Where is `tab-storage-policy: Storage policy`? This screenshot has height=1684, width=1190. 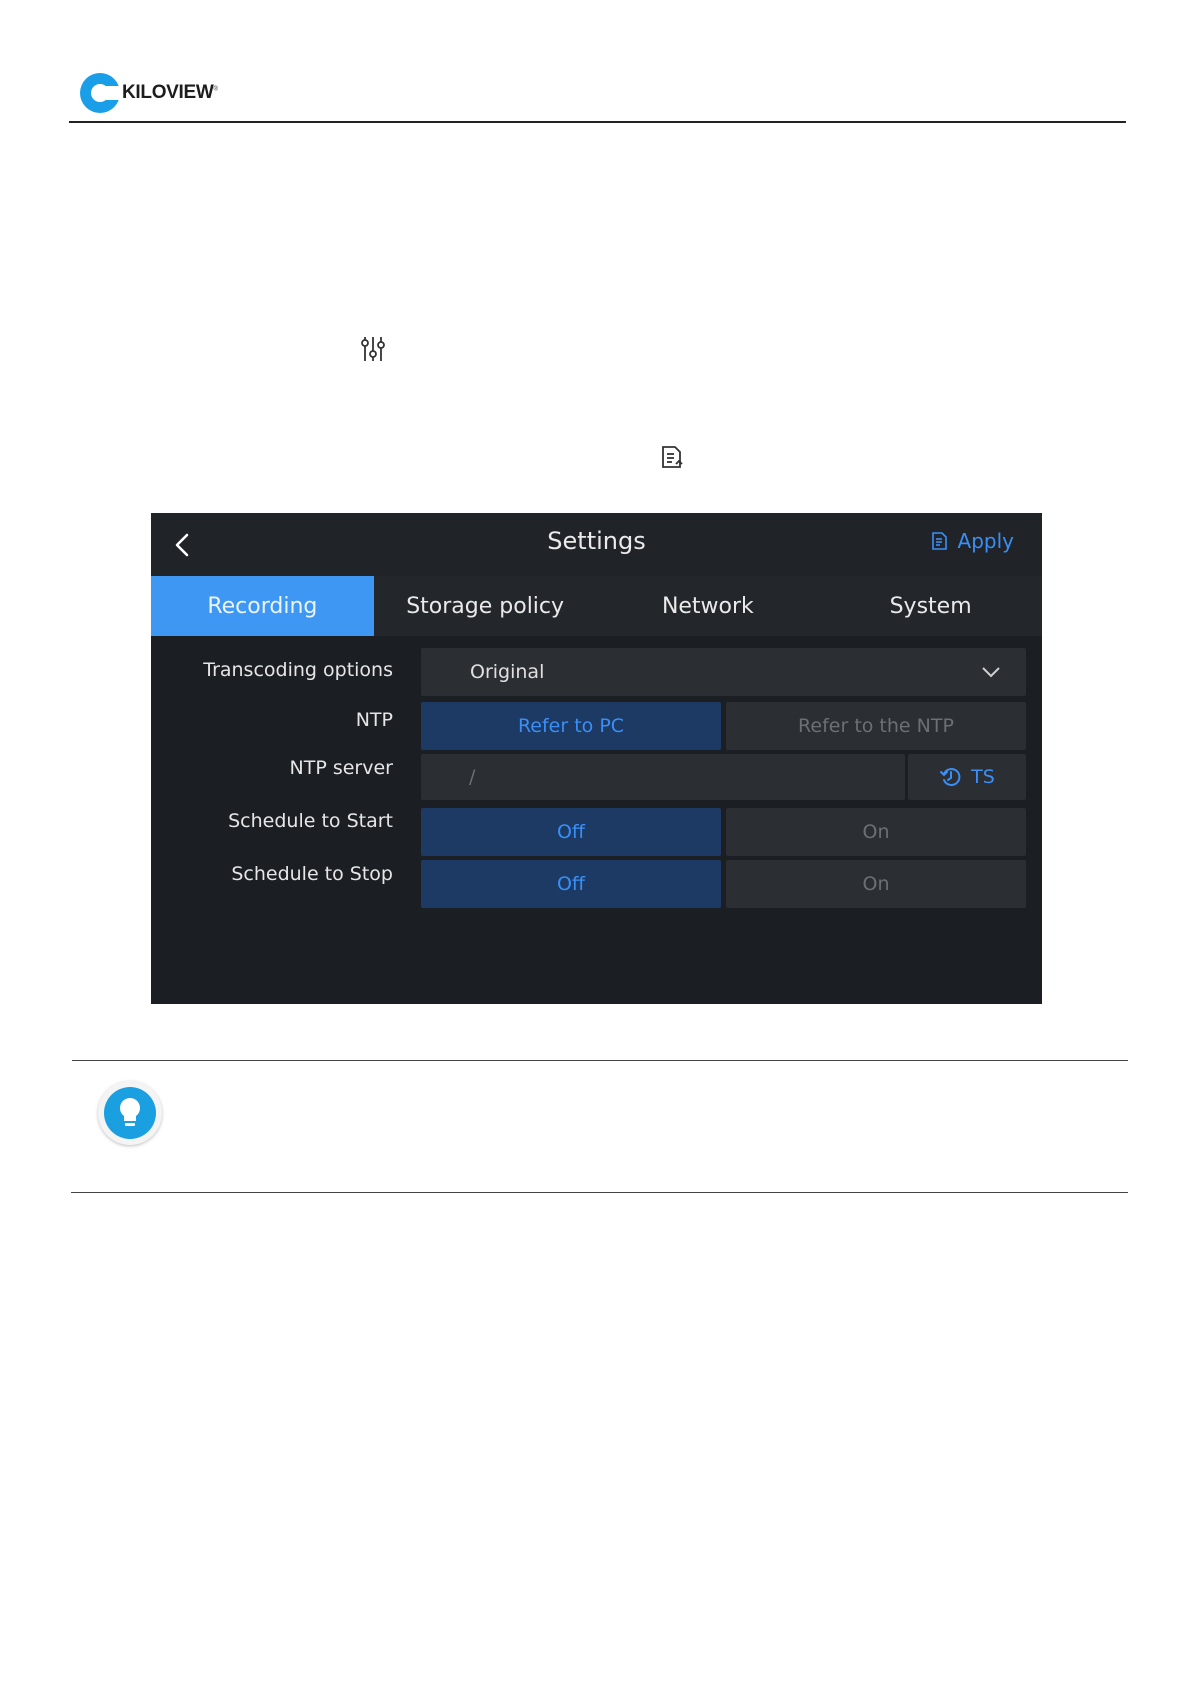
tab-storage-policy: Storage policy is located at coordinates (485, 606).